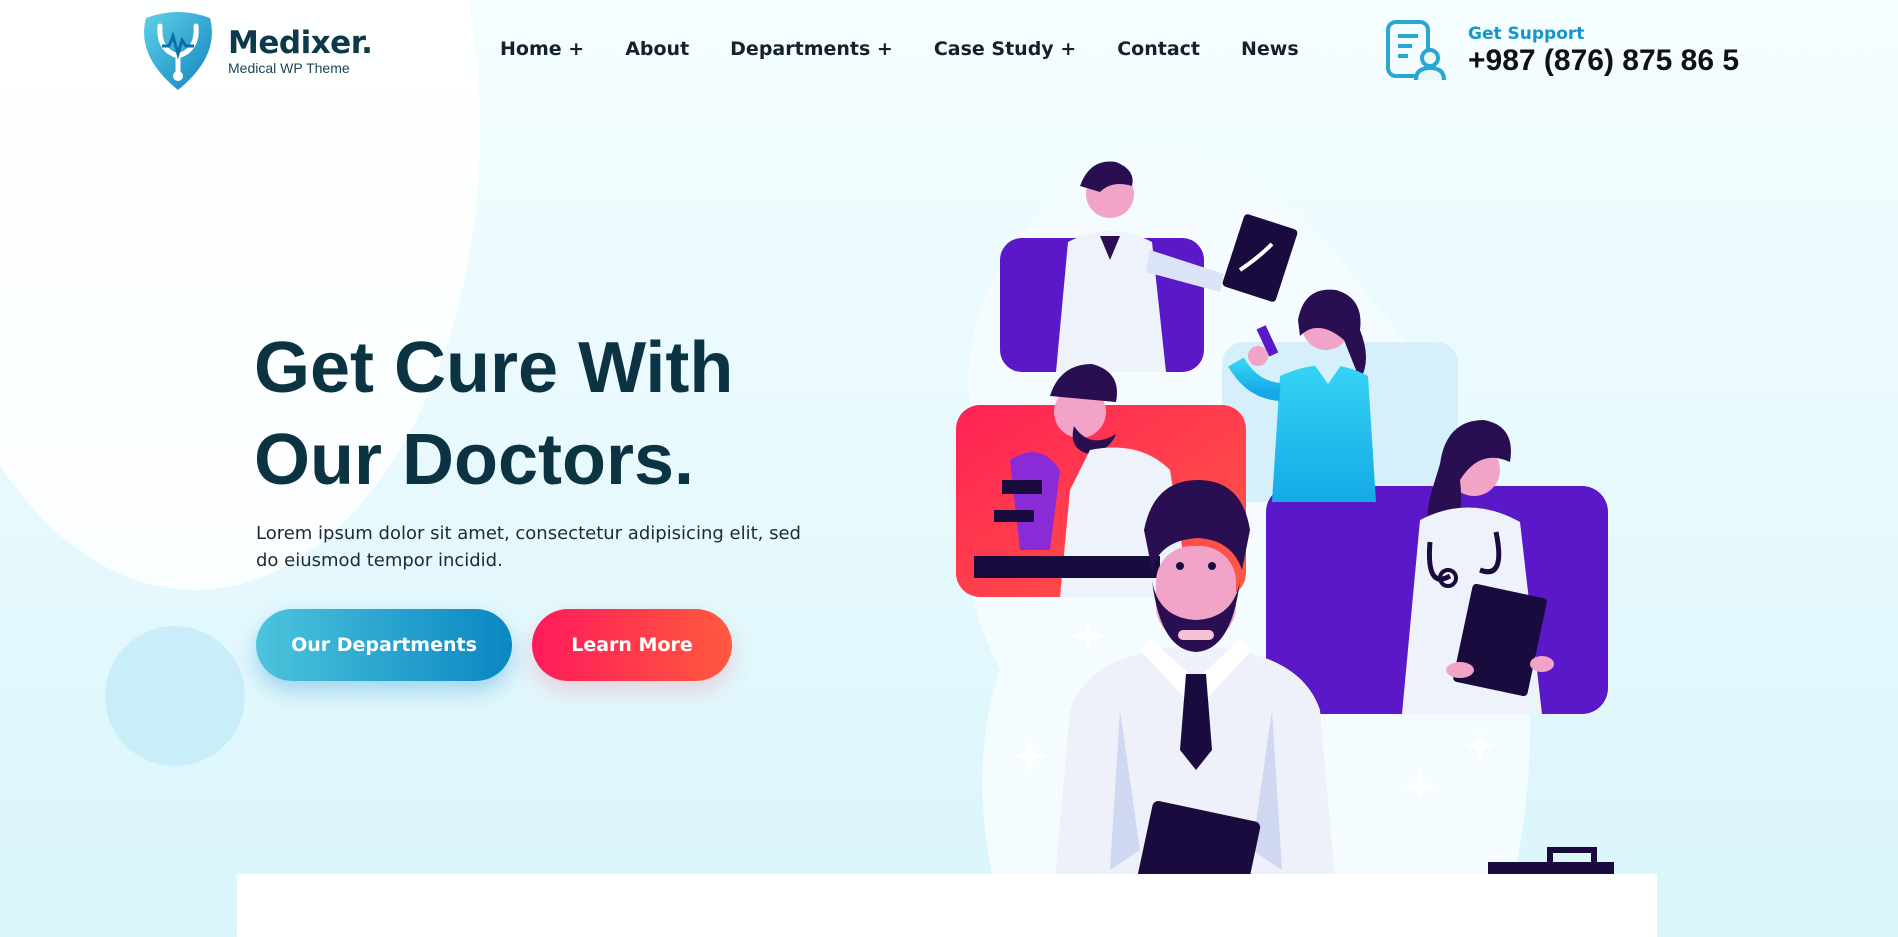 This screenshot has width=1898, height=937. I want to click on support-phone: +987 (876) 875 86 5, so click(1603, 61).